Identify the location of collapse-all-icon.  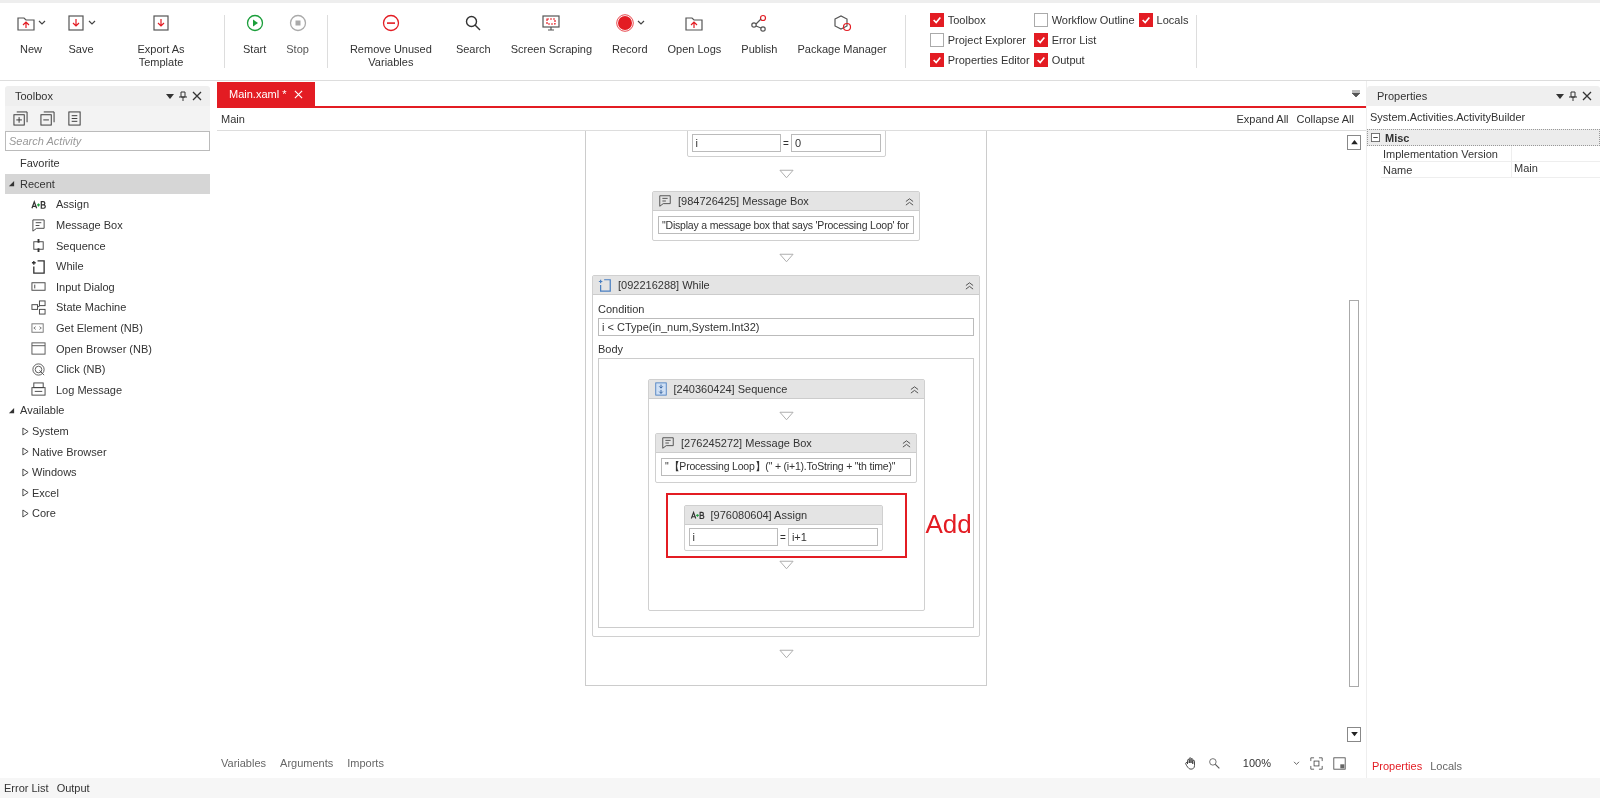
(47, 118).